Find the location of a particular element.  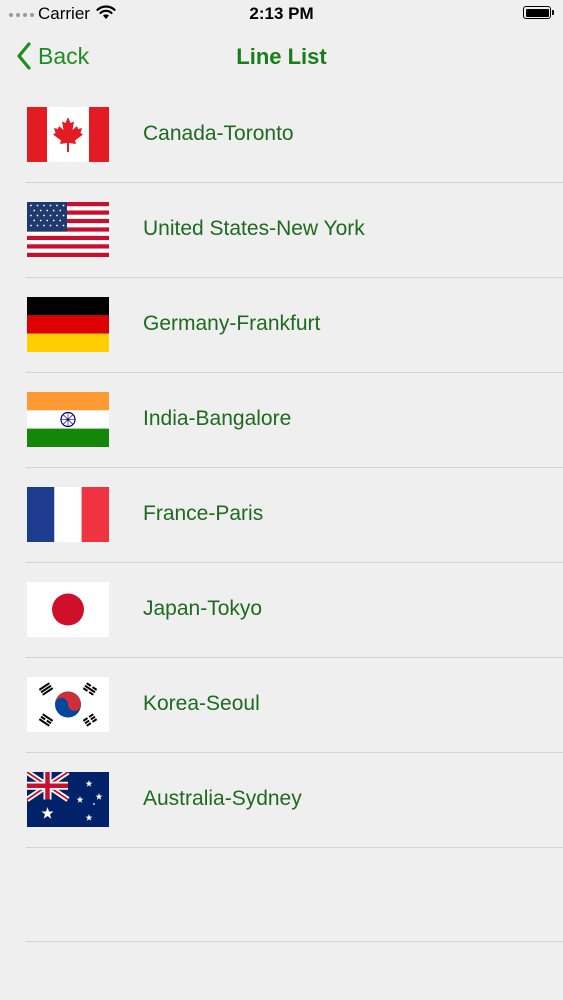

status-bar: Carrier 2:13 PM is located at coordinates (281, 14).